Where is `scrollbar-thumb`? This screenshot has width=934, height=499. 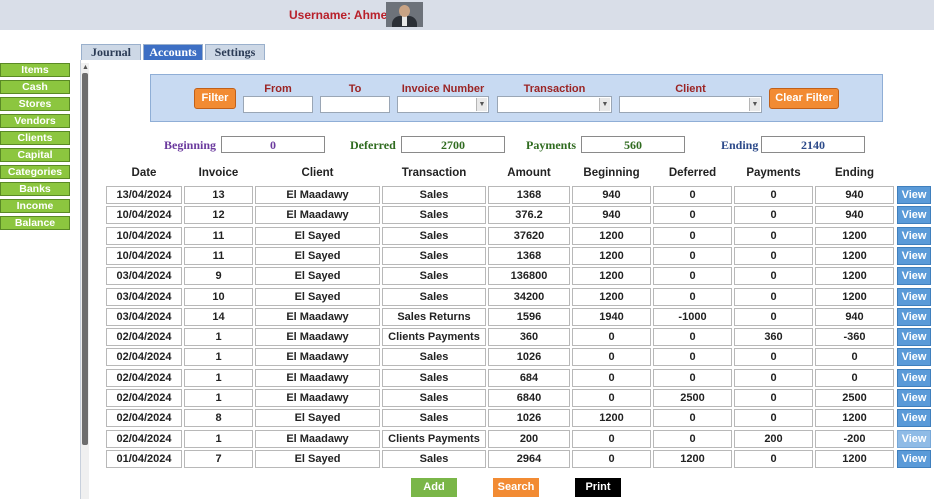 scrollbar-thumb is located at coordinates (85, 259).